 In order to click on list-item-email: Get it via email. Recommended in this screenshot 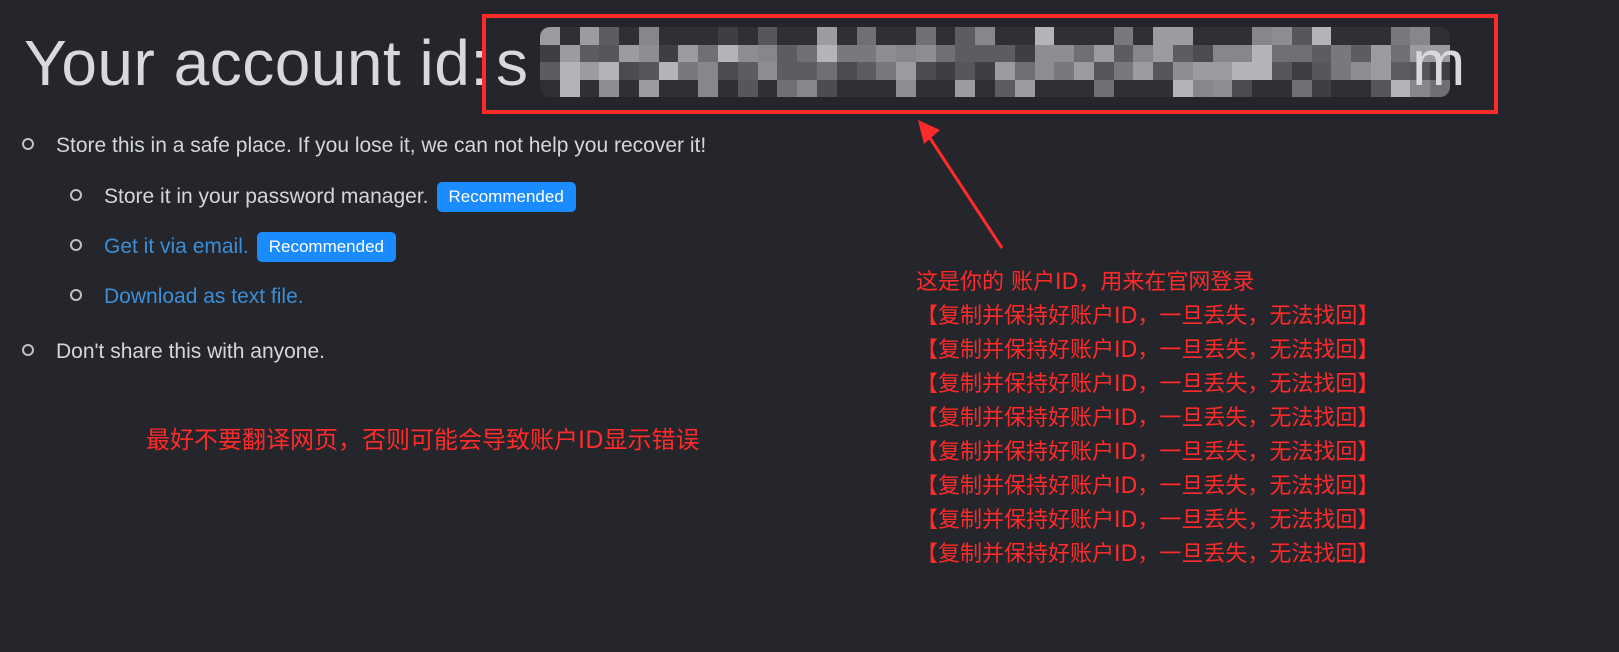, I will do `click(364, 247)`.